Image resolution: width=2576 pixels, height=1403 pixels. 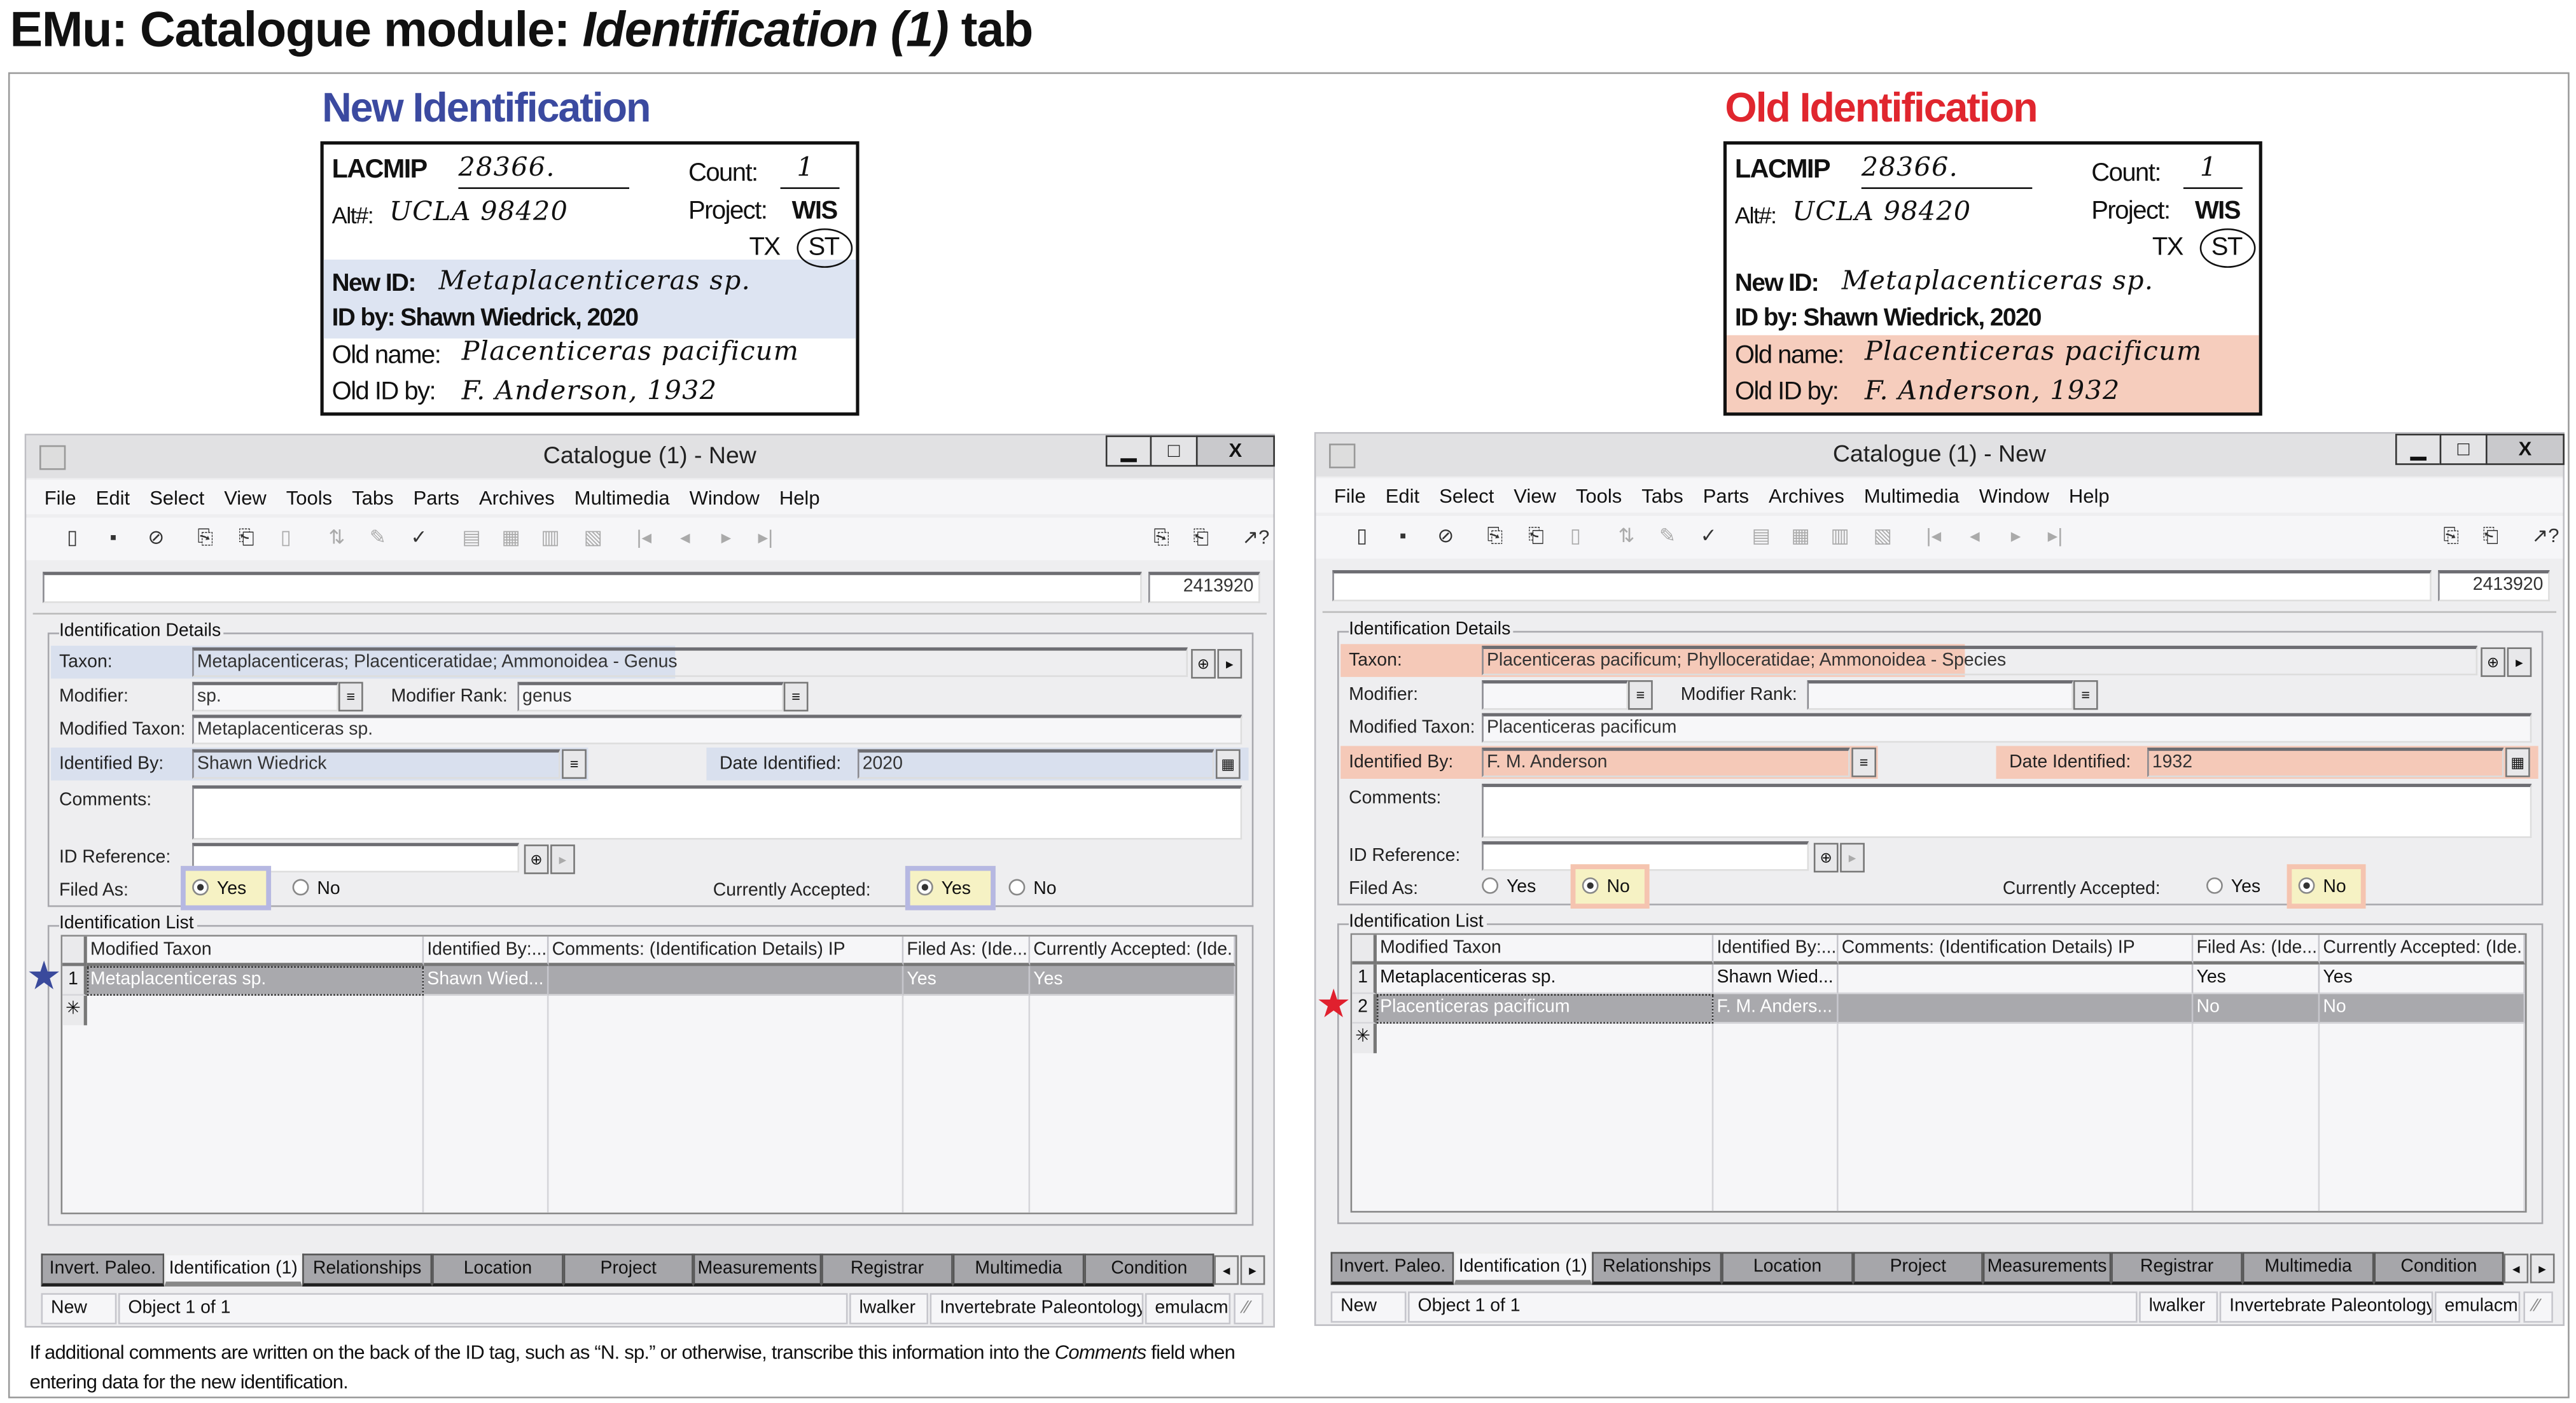 What do you see at coordinates (1912, 495) in the screenshot?
I see `menu-multimedia: Multimedia` at bounding box center [1912, 495].